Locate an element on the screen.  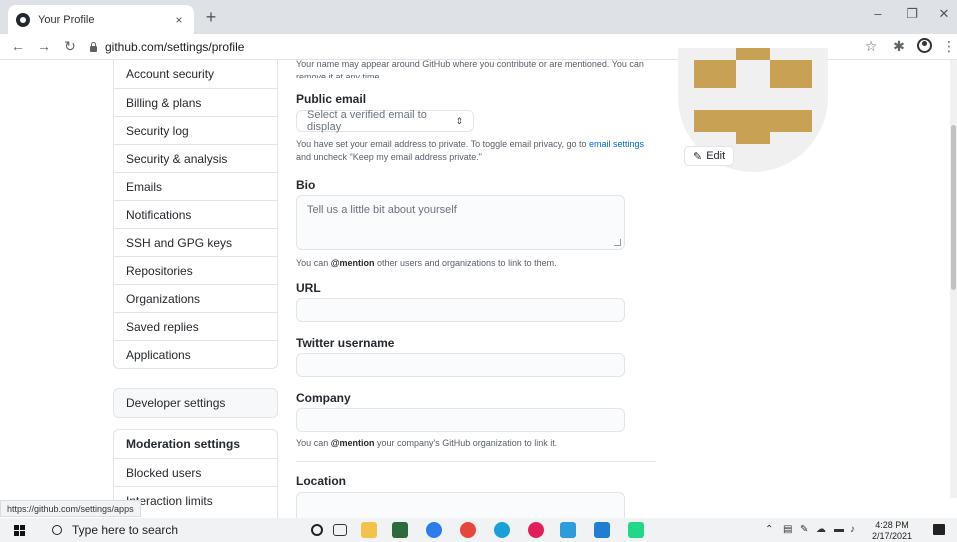
sidebar-item-saved-replies: Saved replies is located at coordinates (195, 326).